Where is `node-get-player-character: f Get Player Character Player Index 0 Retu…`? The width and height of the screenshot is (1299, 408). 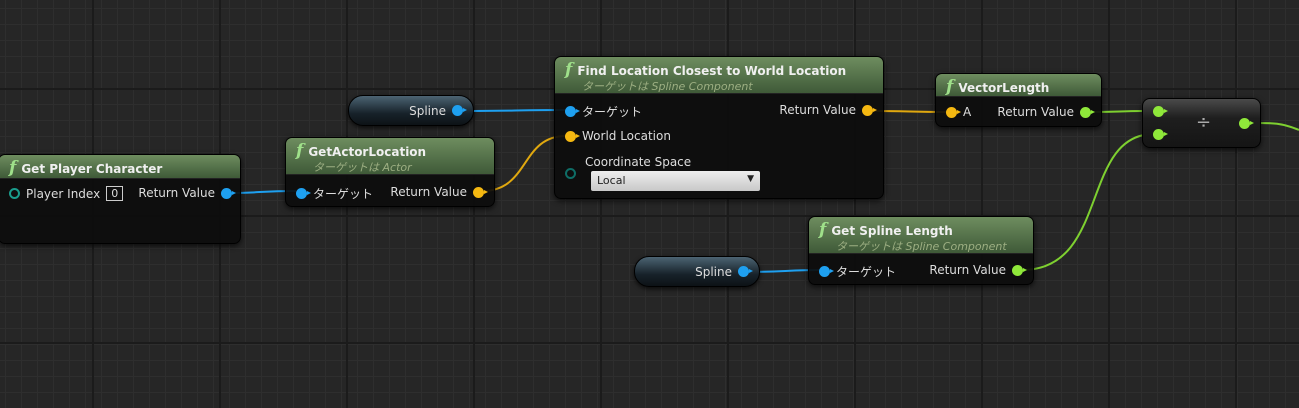
node-get-player-character: f Get Player Character Player Index 0 Retu… is located at coordinates (120, 199).